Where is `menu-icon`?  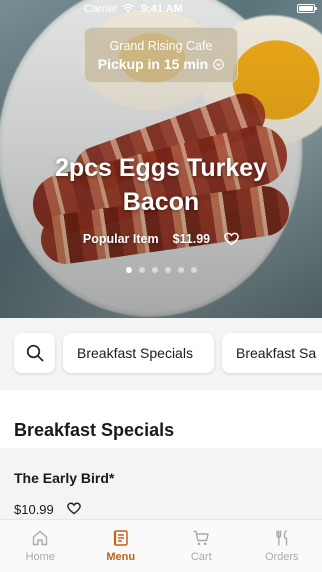 menu-icon is located at coordinates (120, 538).